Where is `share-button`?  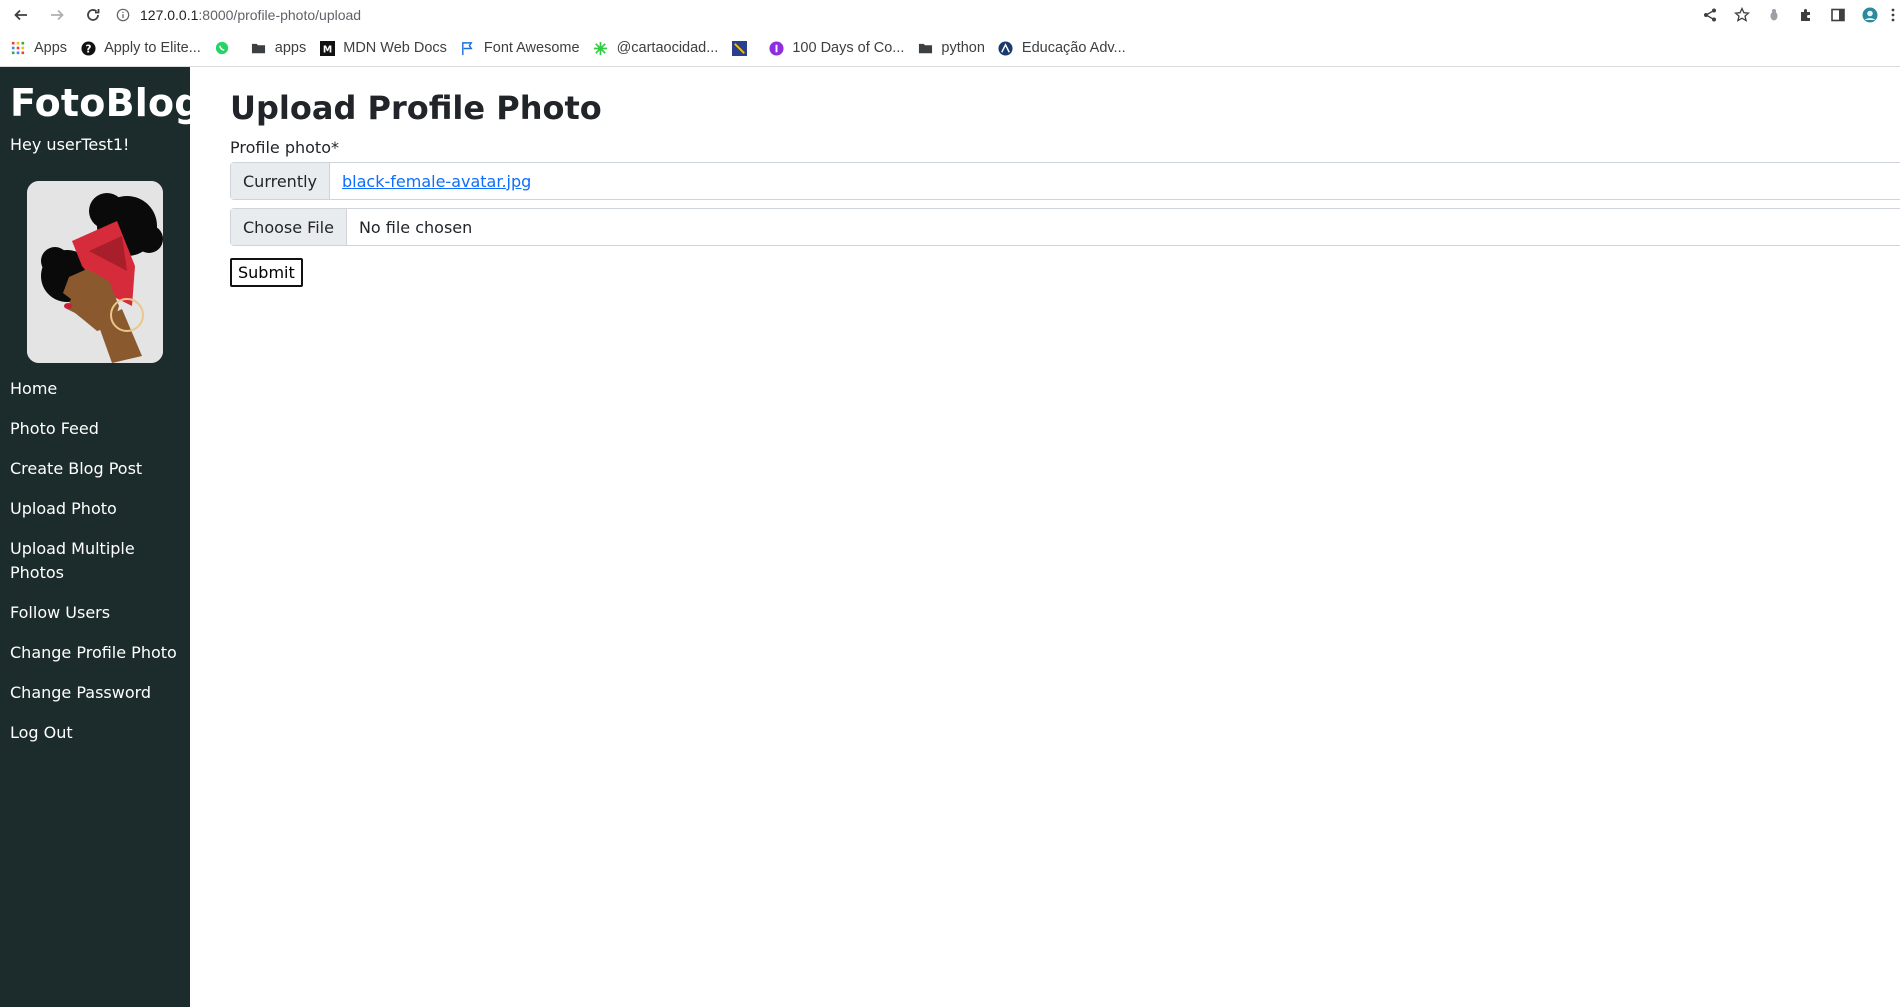 share-button is located at coordinates (1710, 15).